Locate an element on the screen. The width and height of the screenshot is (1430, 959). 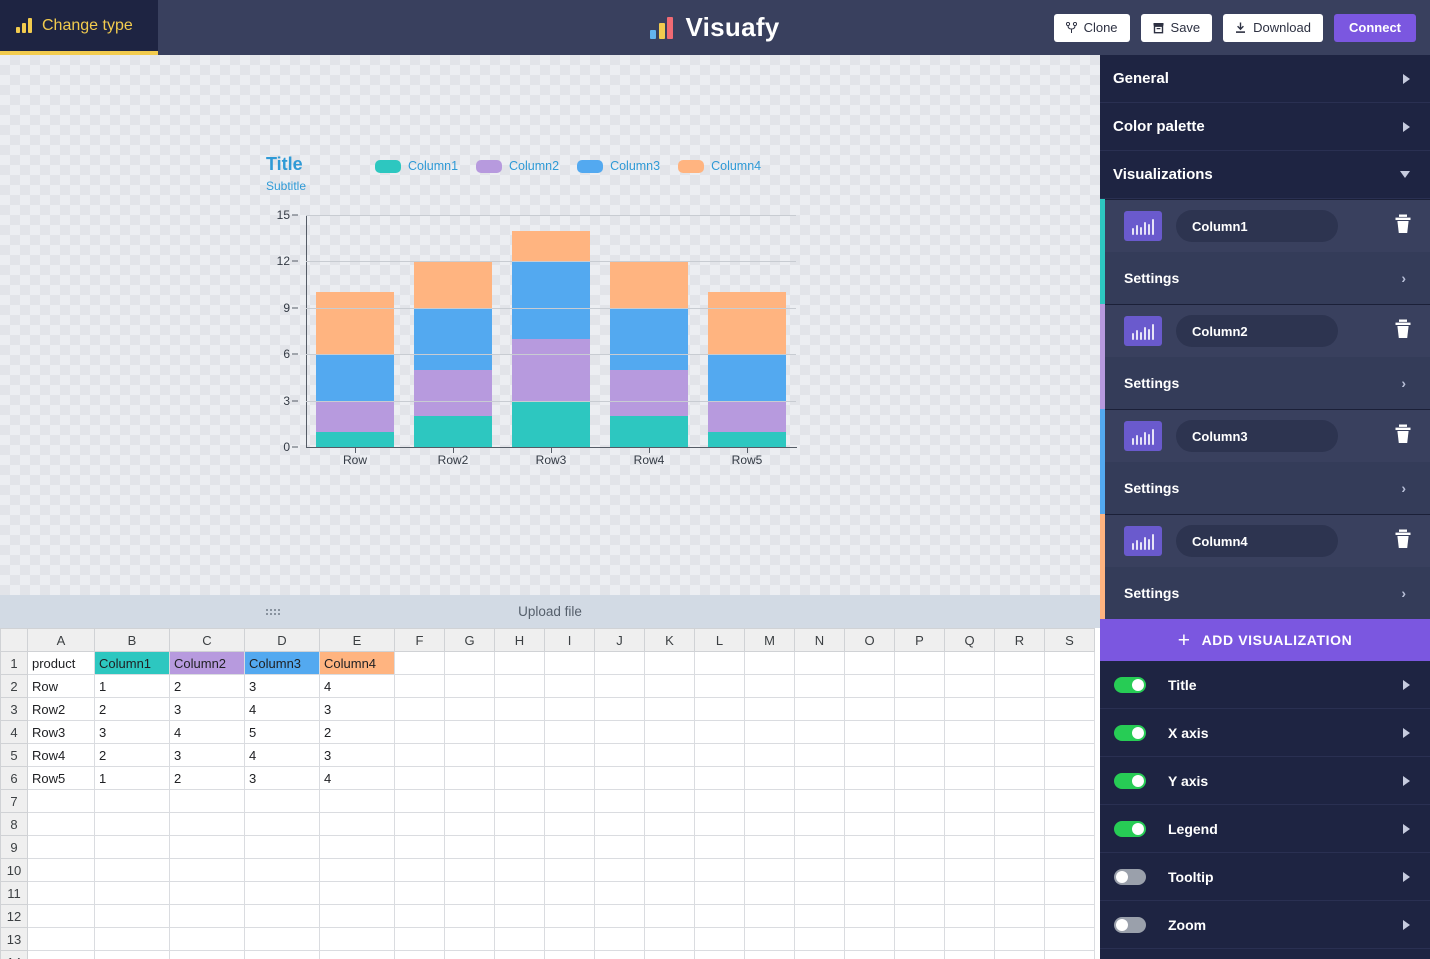
cell-G4 is located at coordinates (469, 732).